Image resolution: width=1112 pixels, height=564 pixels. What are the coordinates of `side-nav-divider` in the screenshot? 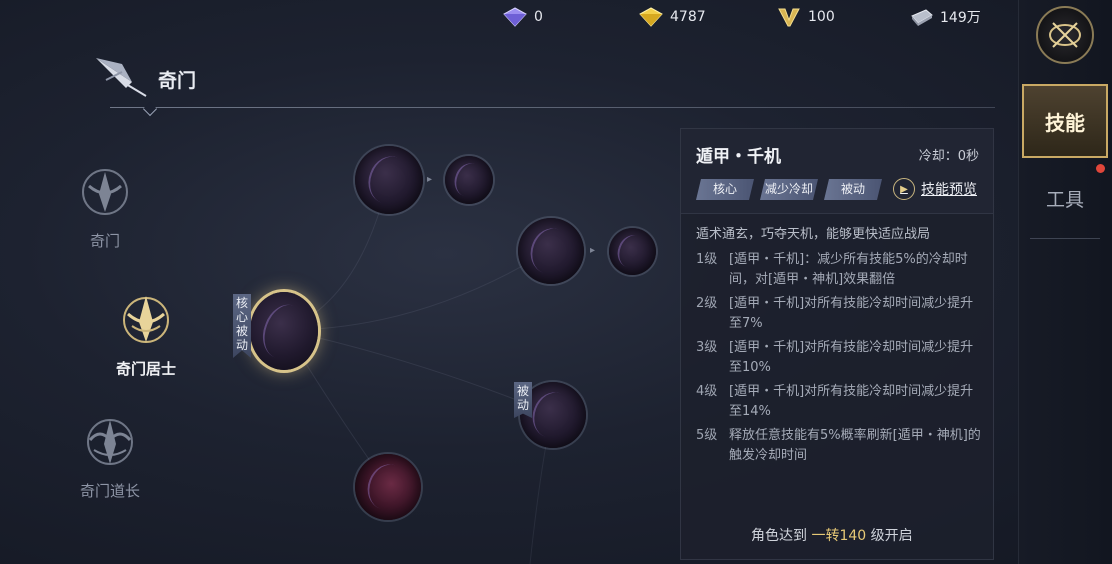 It's located at (1065, 238).